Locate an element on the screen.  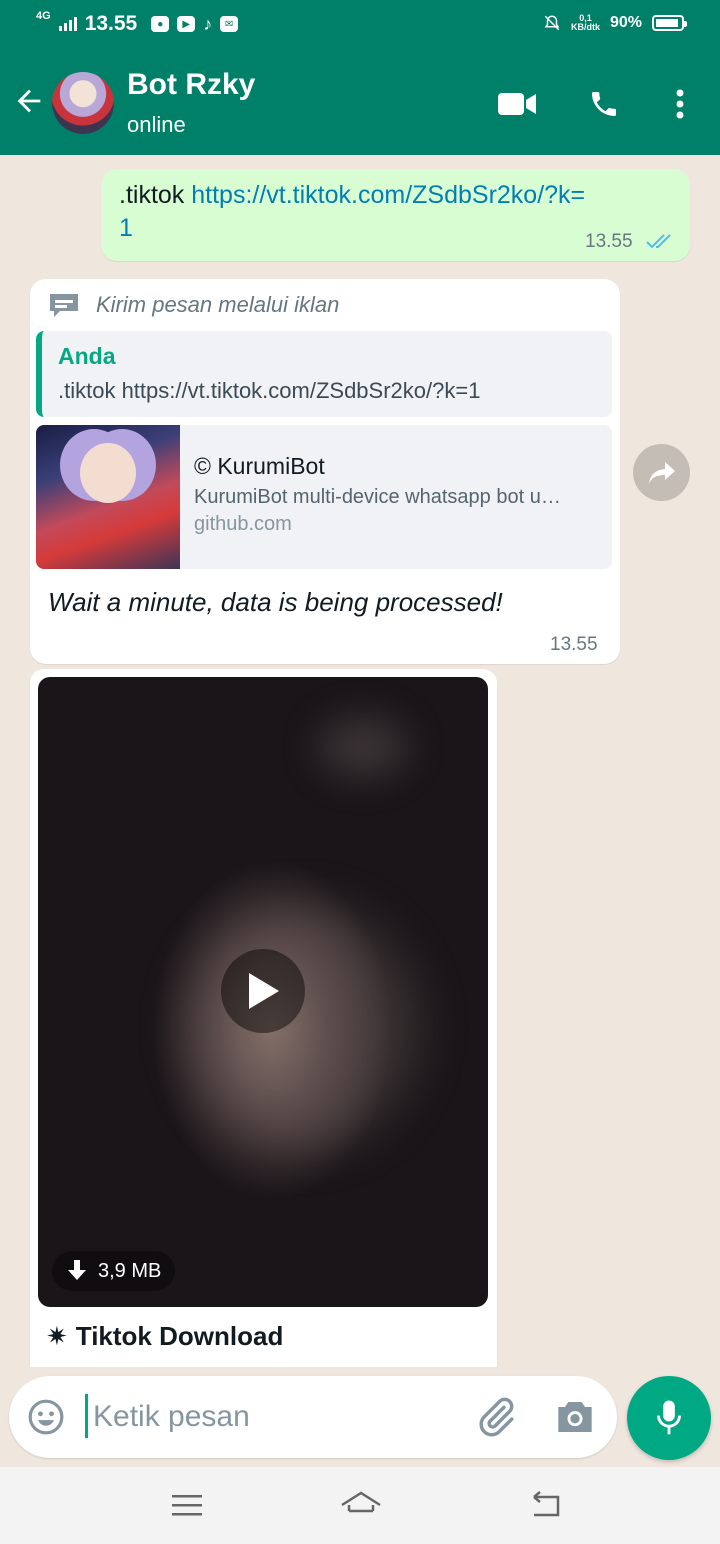
caption-icon: ✷ is located at coordinates (57, 1336).